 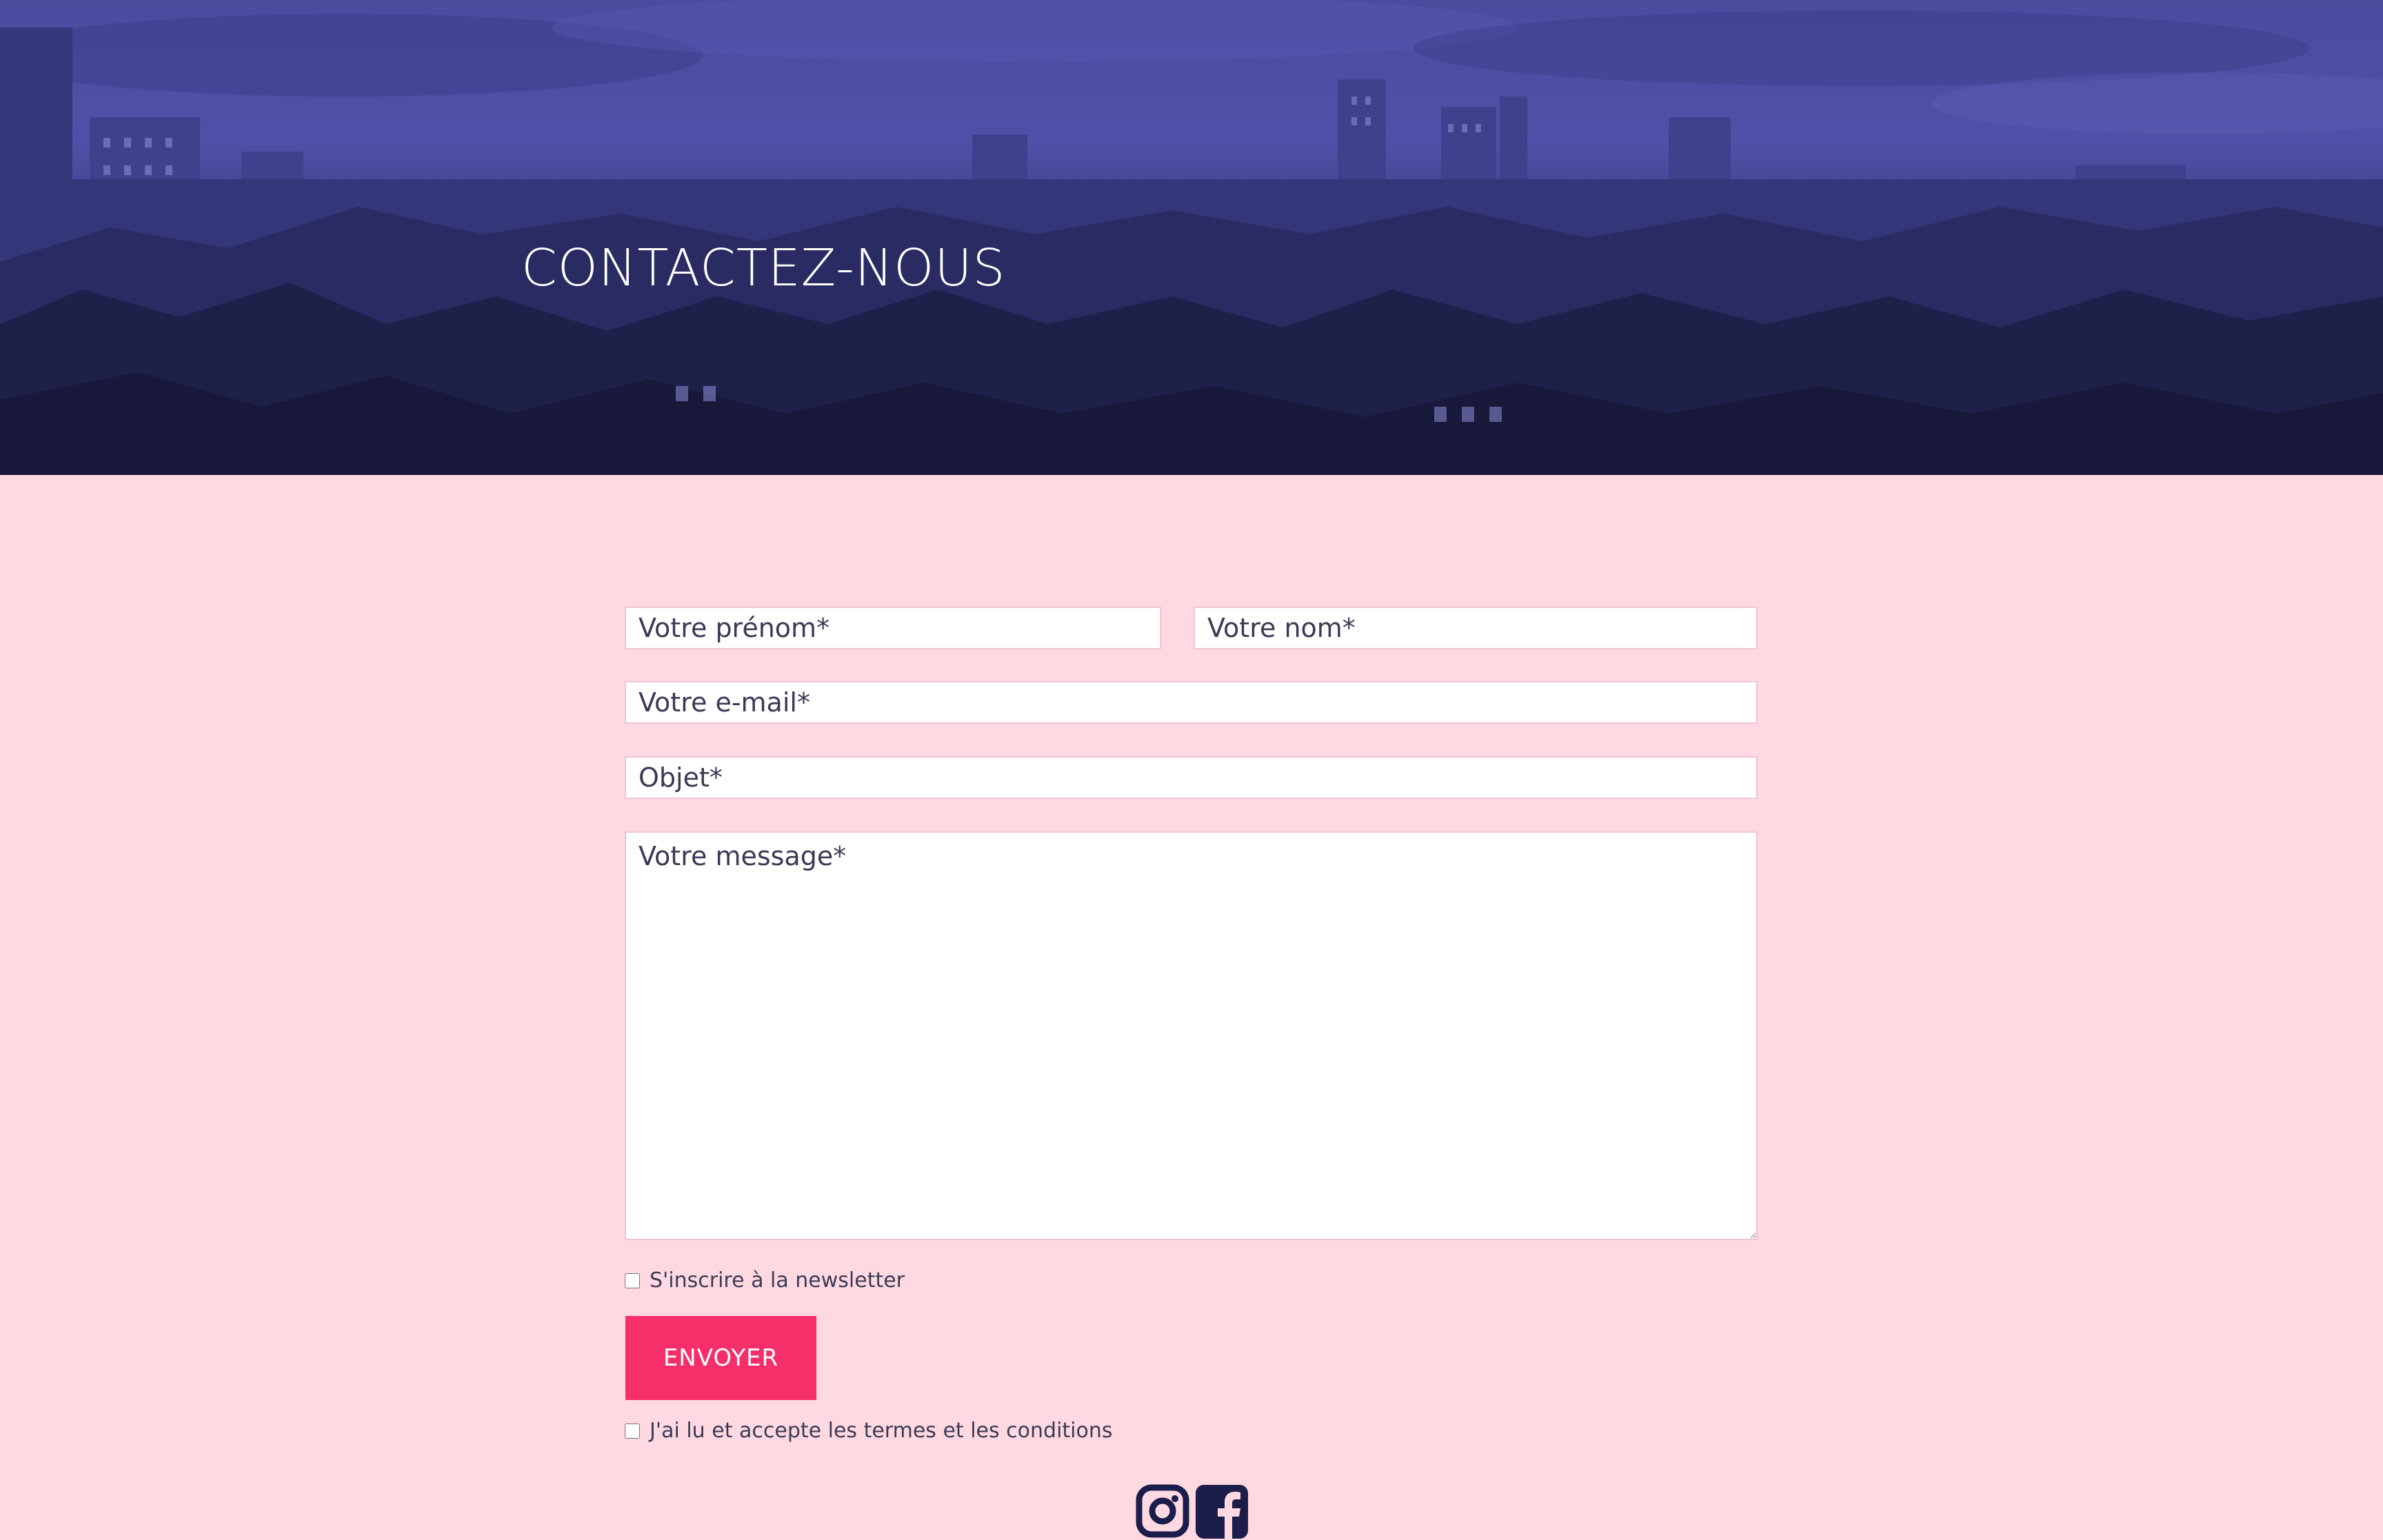 I want to click on instagram-link, so click(x=1162, y=1511).